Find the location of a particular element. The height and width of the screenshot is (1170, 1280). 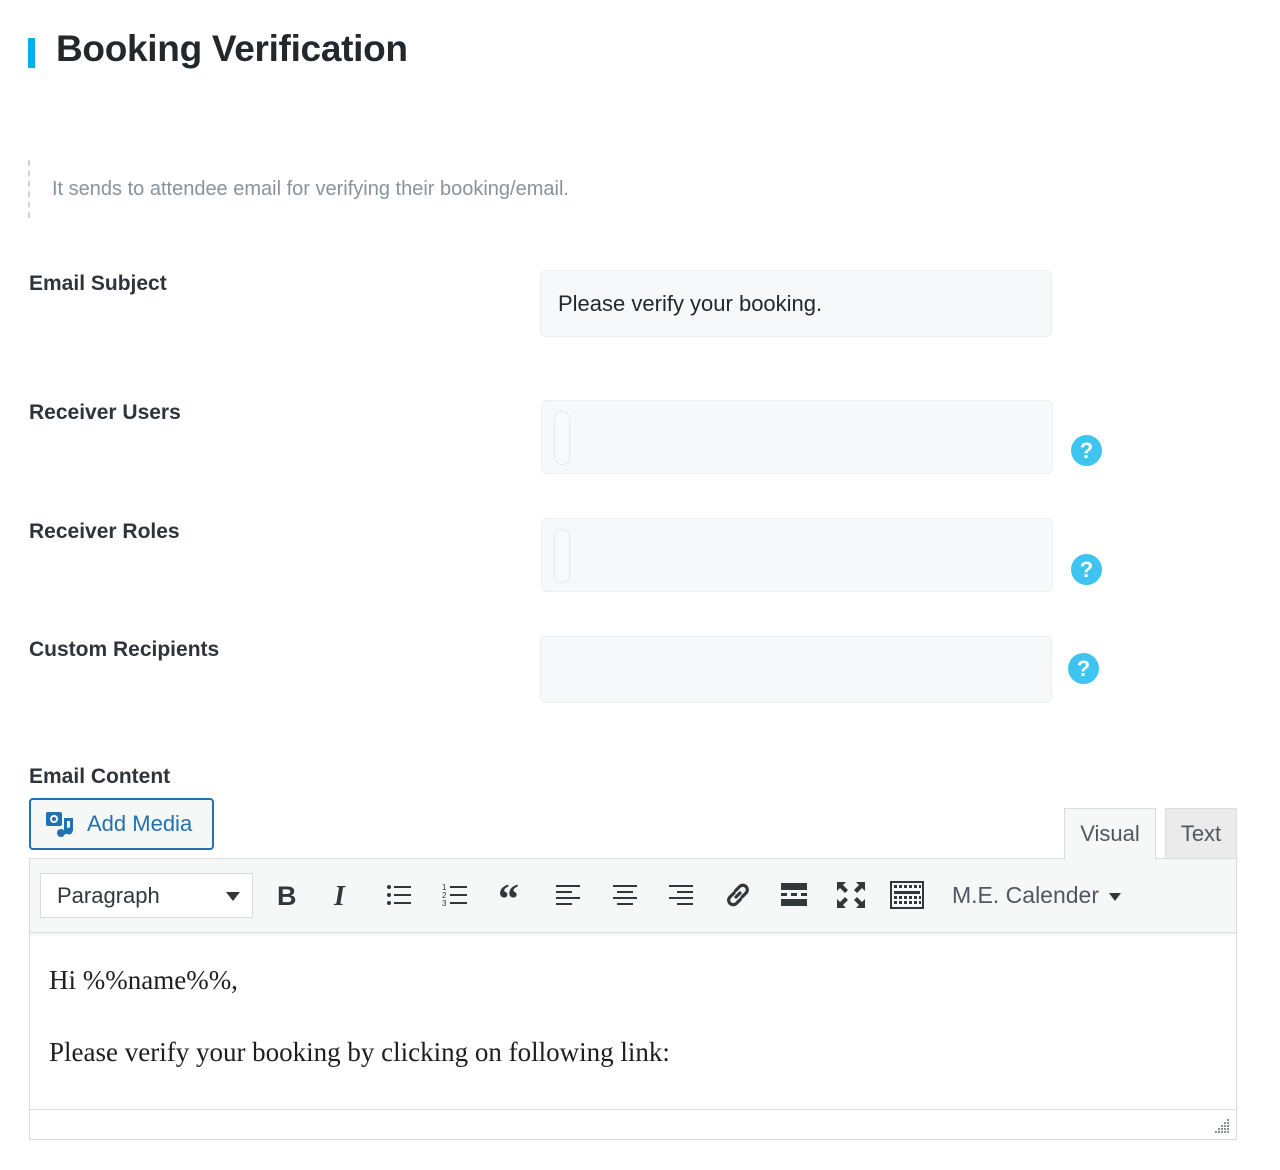

align-right-button is located at coordinates (681, 895).